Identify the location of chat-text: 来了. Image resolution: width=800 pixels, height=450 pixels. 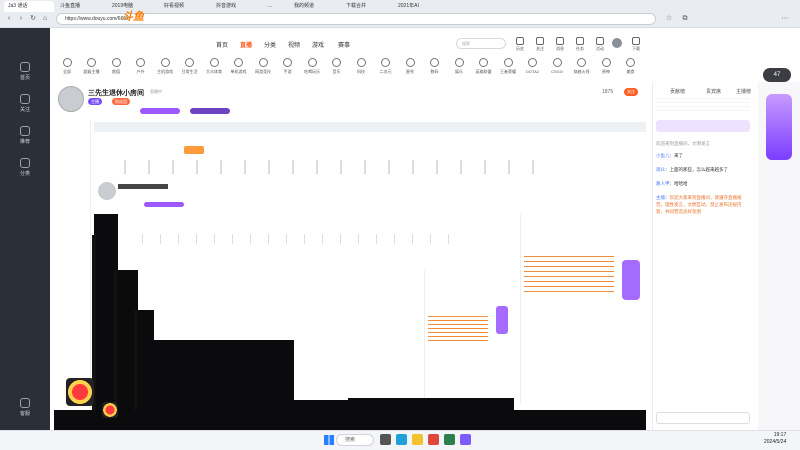
(678, 155).